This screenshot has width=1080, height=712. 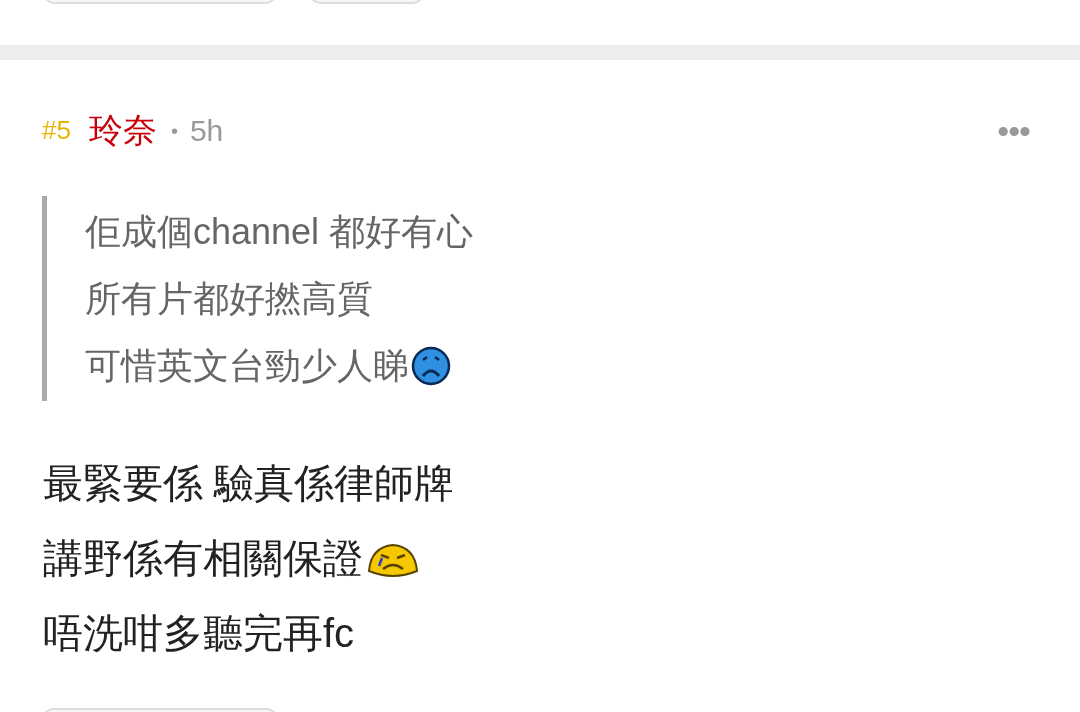 I want to click on body-line: 最緊要係 驗真係律師牌, so click(x=249, y=483).